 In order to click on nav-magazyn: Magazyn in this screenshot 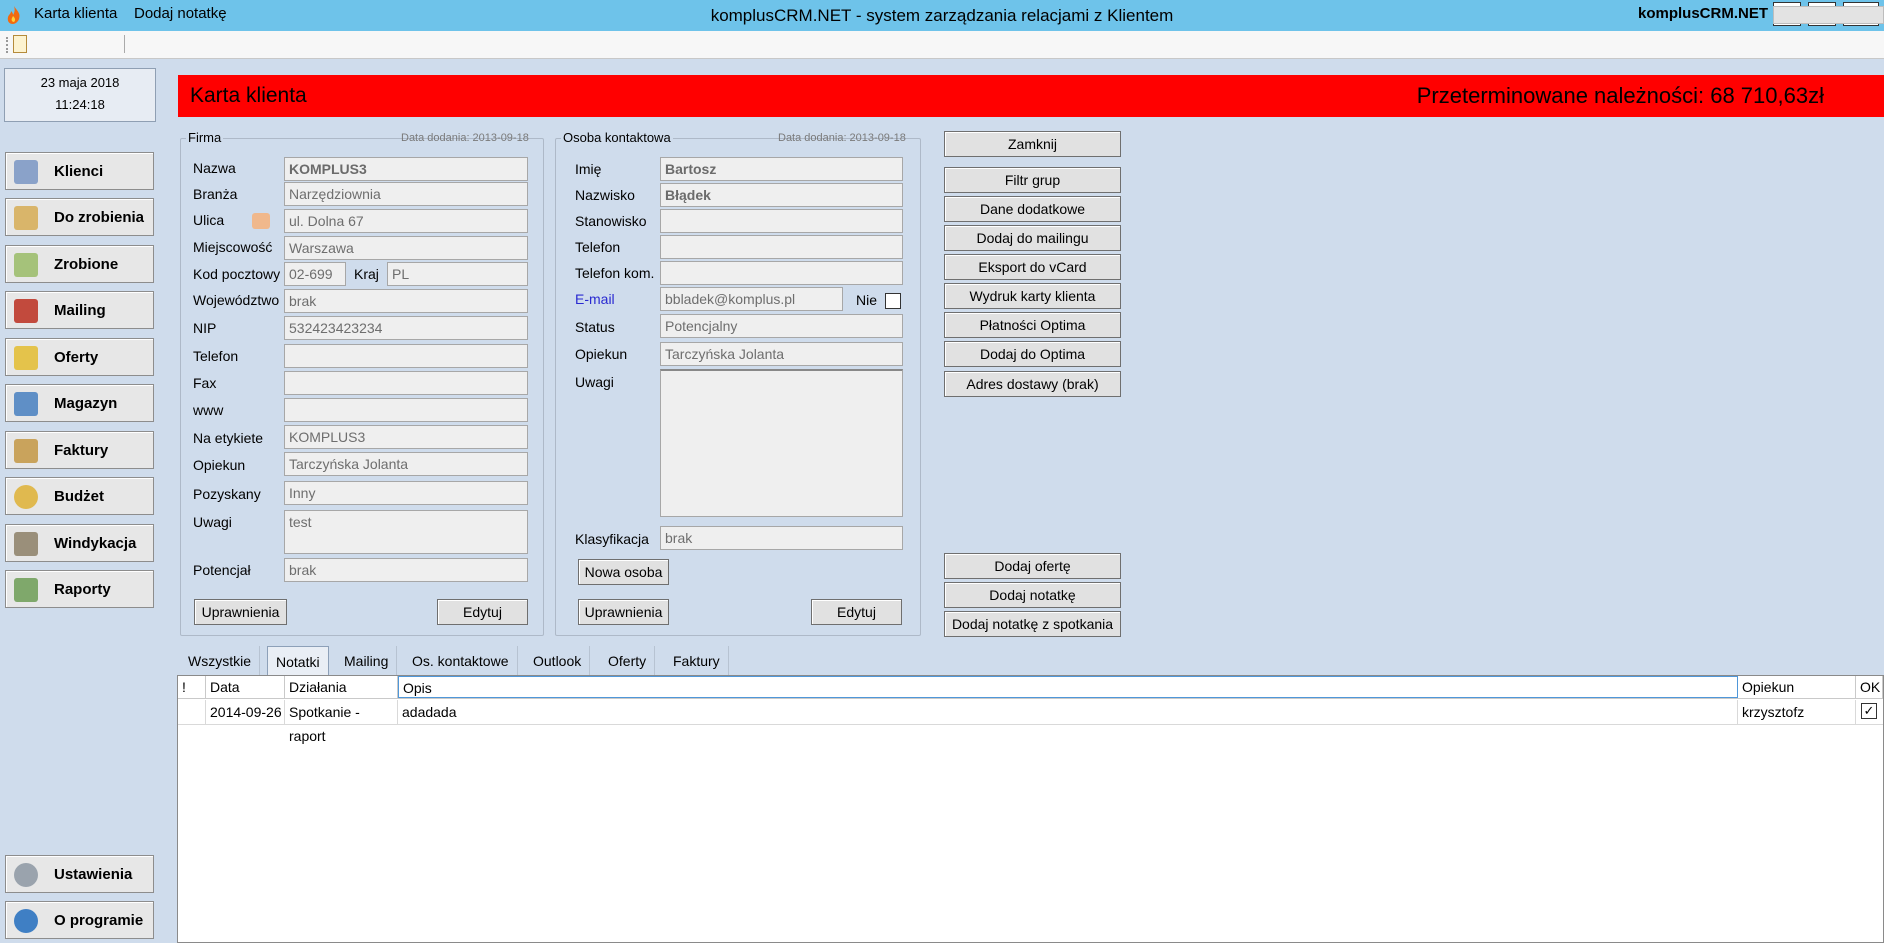, I will do `click(79, 403)`.